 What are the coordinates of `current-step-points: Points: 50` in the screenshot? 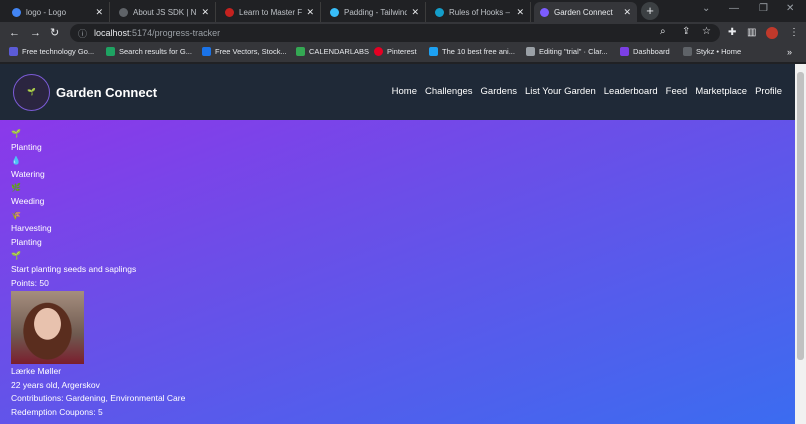 It's located at (30, 282).